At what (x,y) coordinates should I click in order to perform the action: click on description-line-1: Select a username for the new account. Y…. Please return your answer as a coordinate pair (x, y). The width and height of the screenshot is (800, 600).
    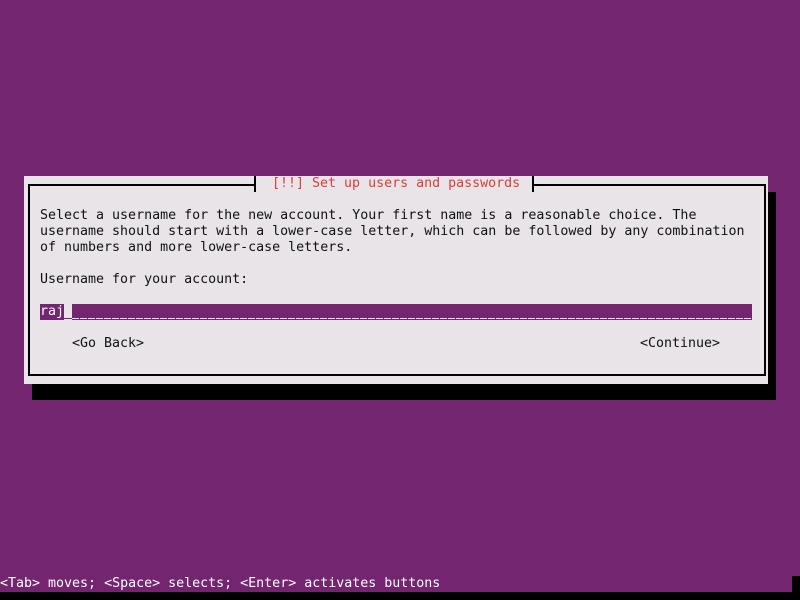
    Looking at the image, I should click on (368, 215).